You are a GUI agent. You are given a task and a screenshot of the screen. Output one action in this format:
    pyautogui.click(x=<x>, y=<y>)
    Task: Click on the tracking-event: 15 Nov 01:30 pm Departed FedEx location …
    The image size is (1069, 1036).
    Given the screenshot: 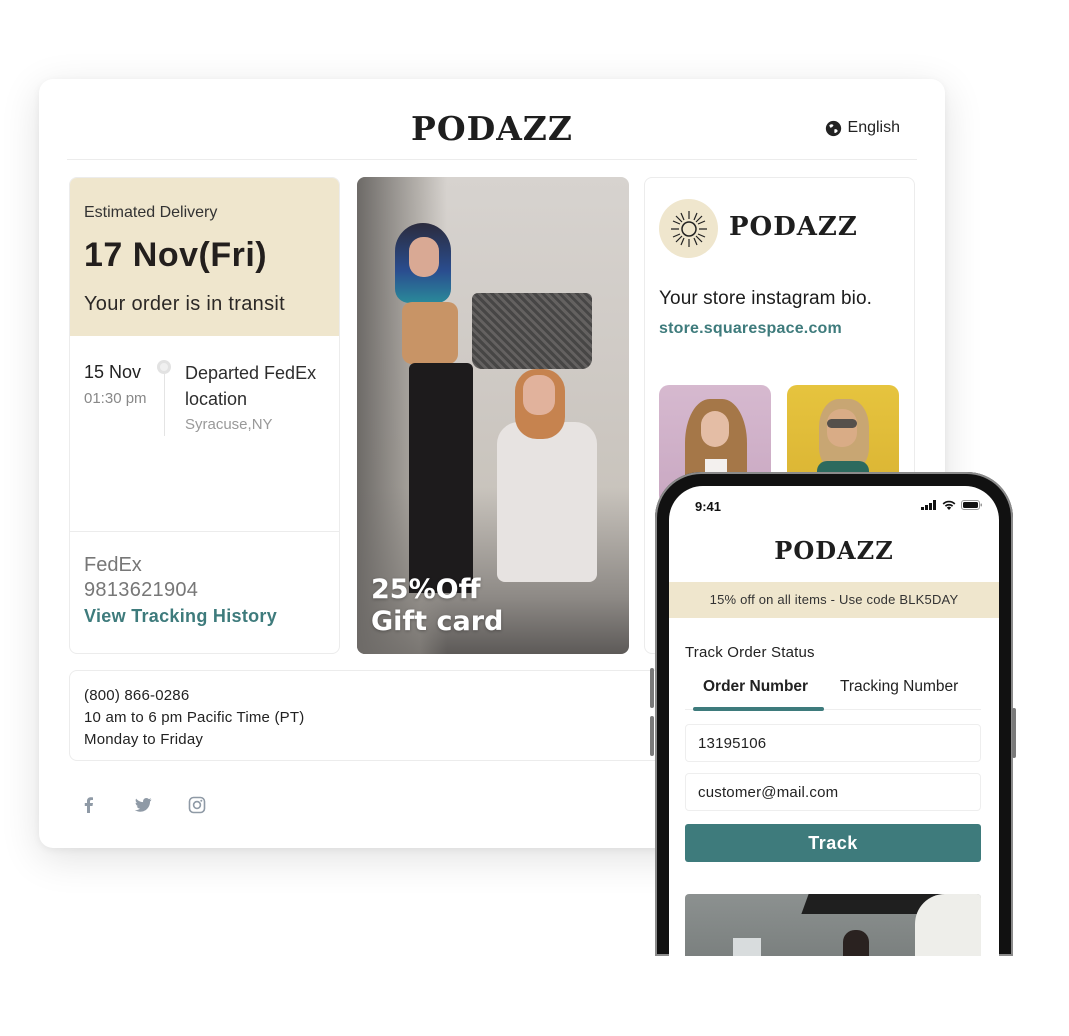 What is the action you would take?
    pyautogui.click(x=204, y=434)
    